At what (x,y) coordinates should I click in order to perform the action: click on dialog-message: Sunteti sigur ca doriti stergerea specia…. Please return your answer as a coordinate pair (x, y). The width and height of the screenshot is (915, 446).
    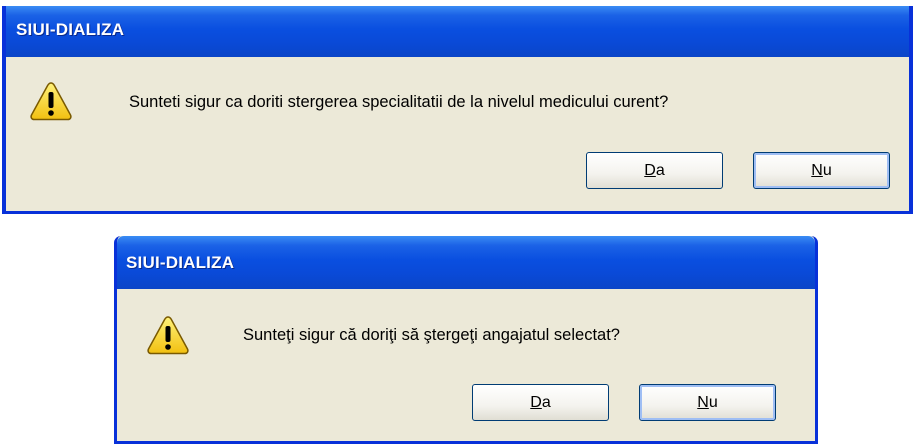
    Looking at the image, I should click on (399, 102).